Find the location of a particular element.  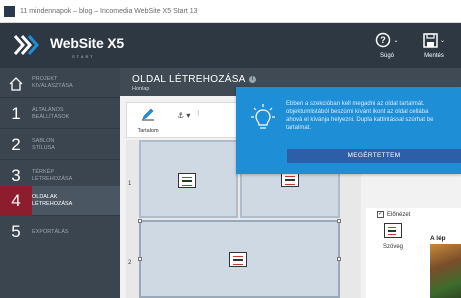

checkbox-checked-icon: ✓ is located at coordinates (380, 214).